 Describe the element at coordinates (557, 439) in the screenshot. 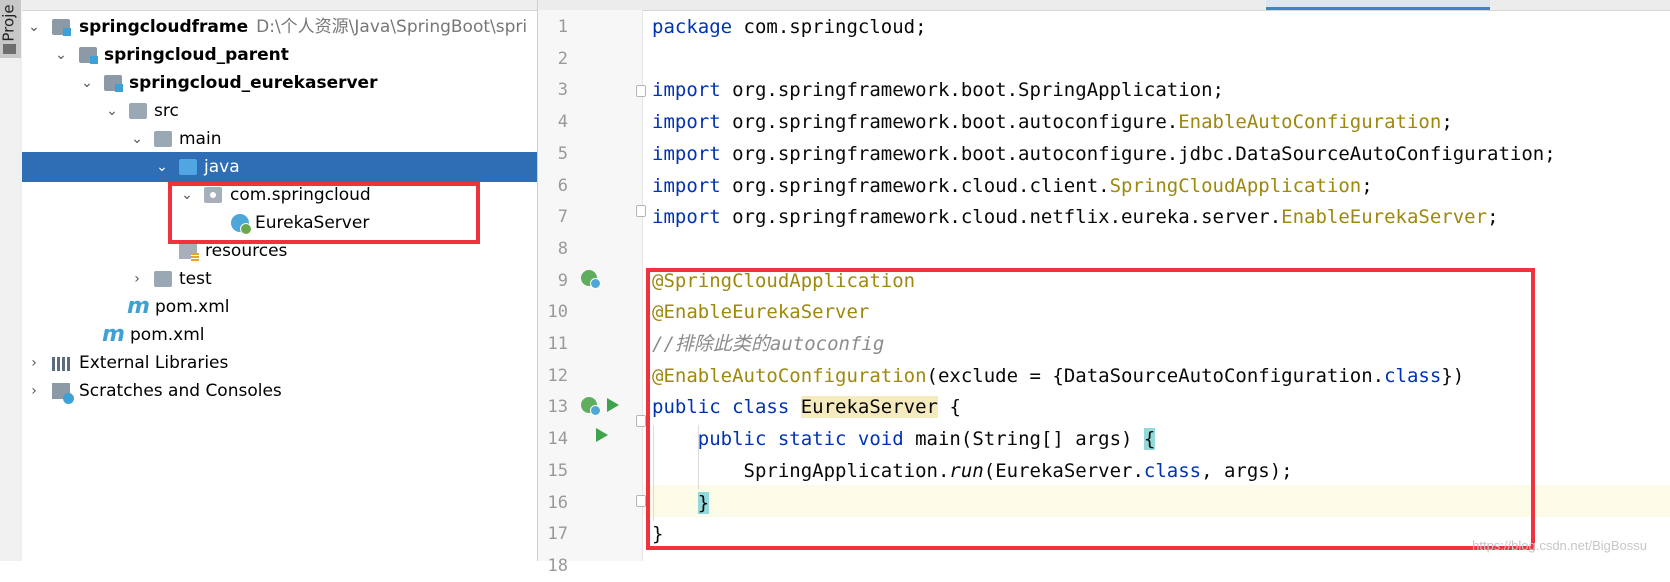

I see `line-number: 14` at that location.